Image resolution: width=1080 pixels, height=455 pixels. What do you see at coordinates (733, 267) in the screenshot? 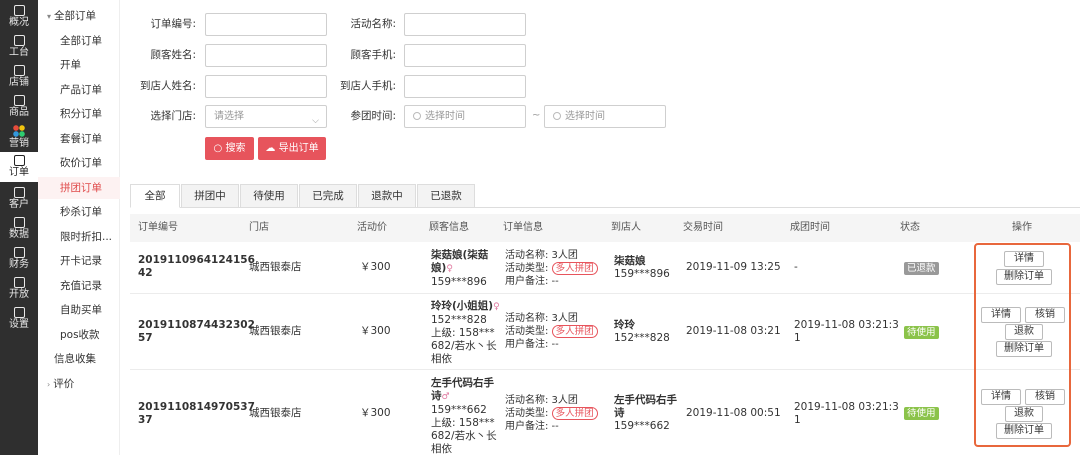
I see `trade-time: 2019-11-09 13:25` at bounding box center [733, 267].